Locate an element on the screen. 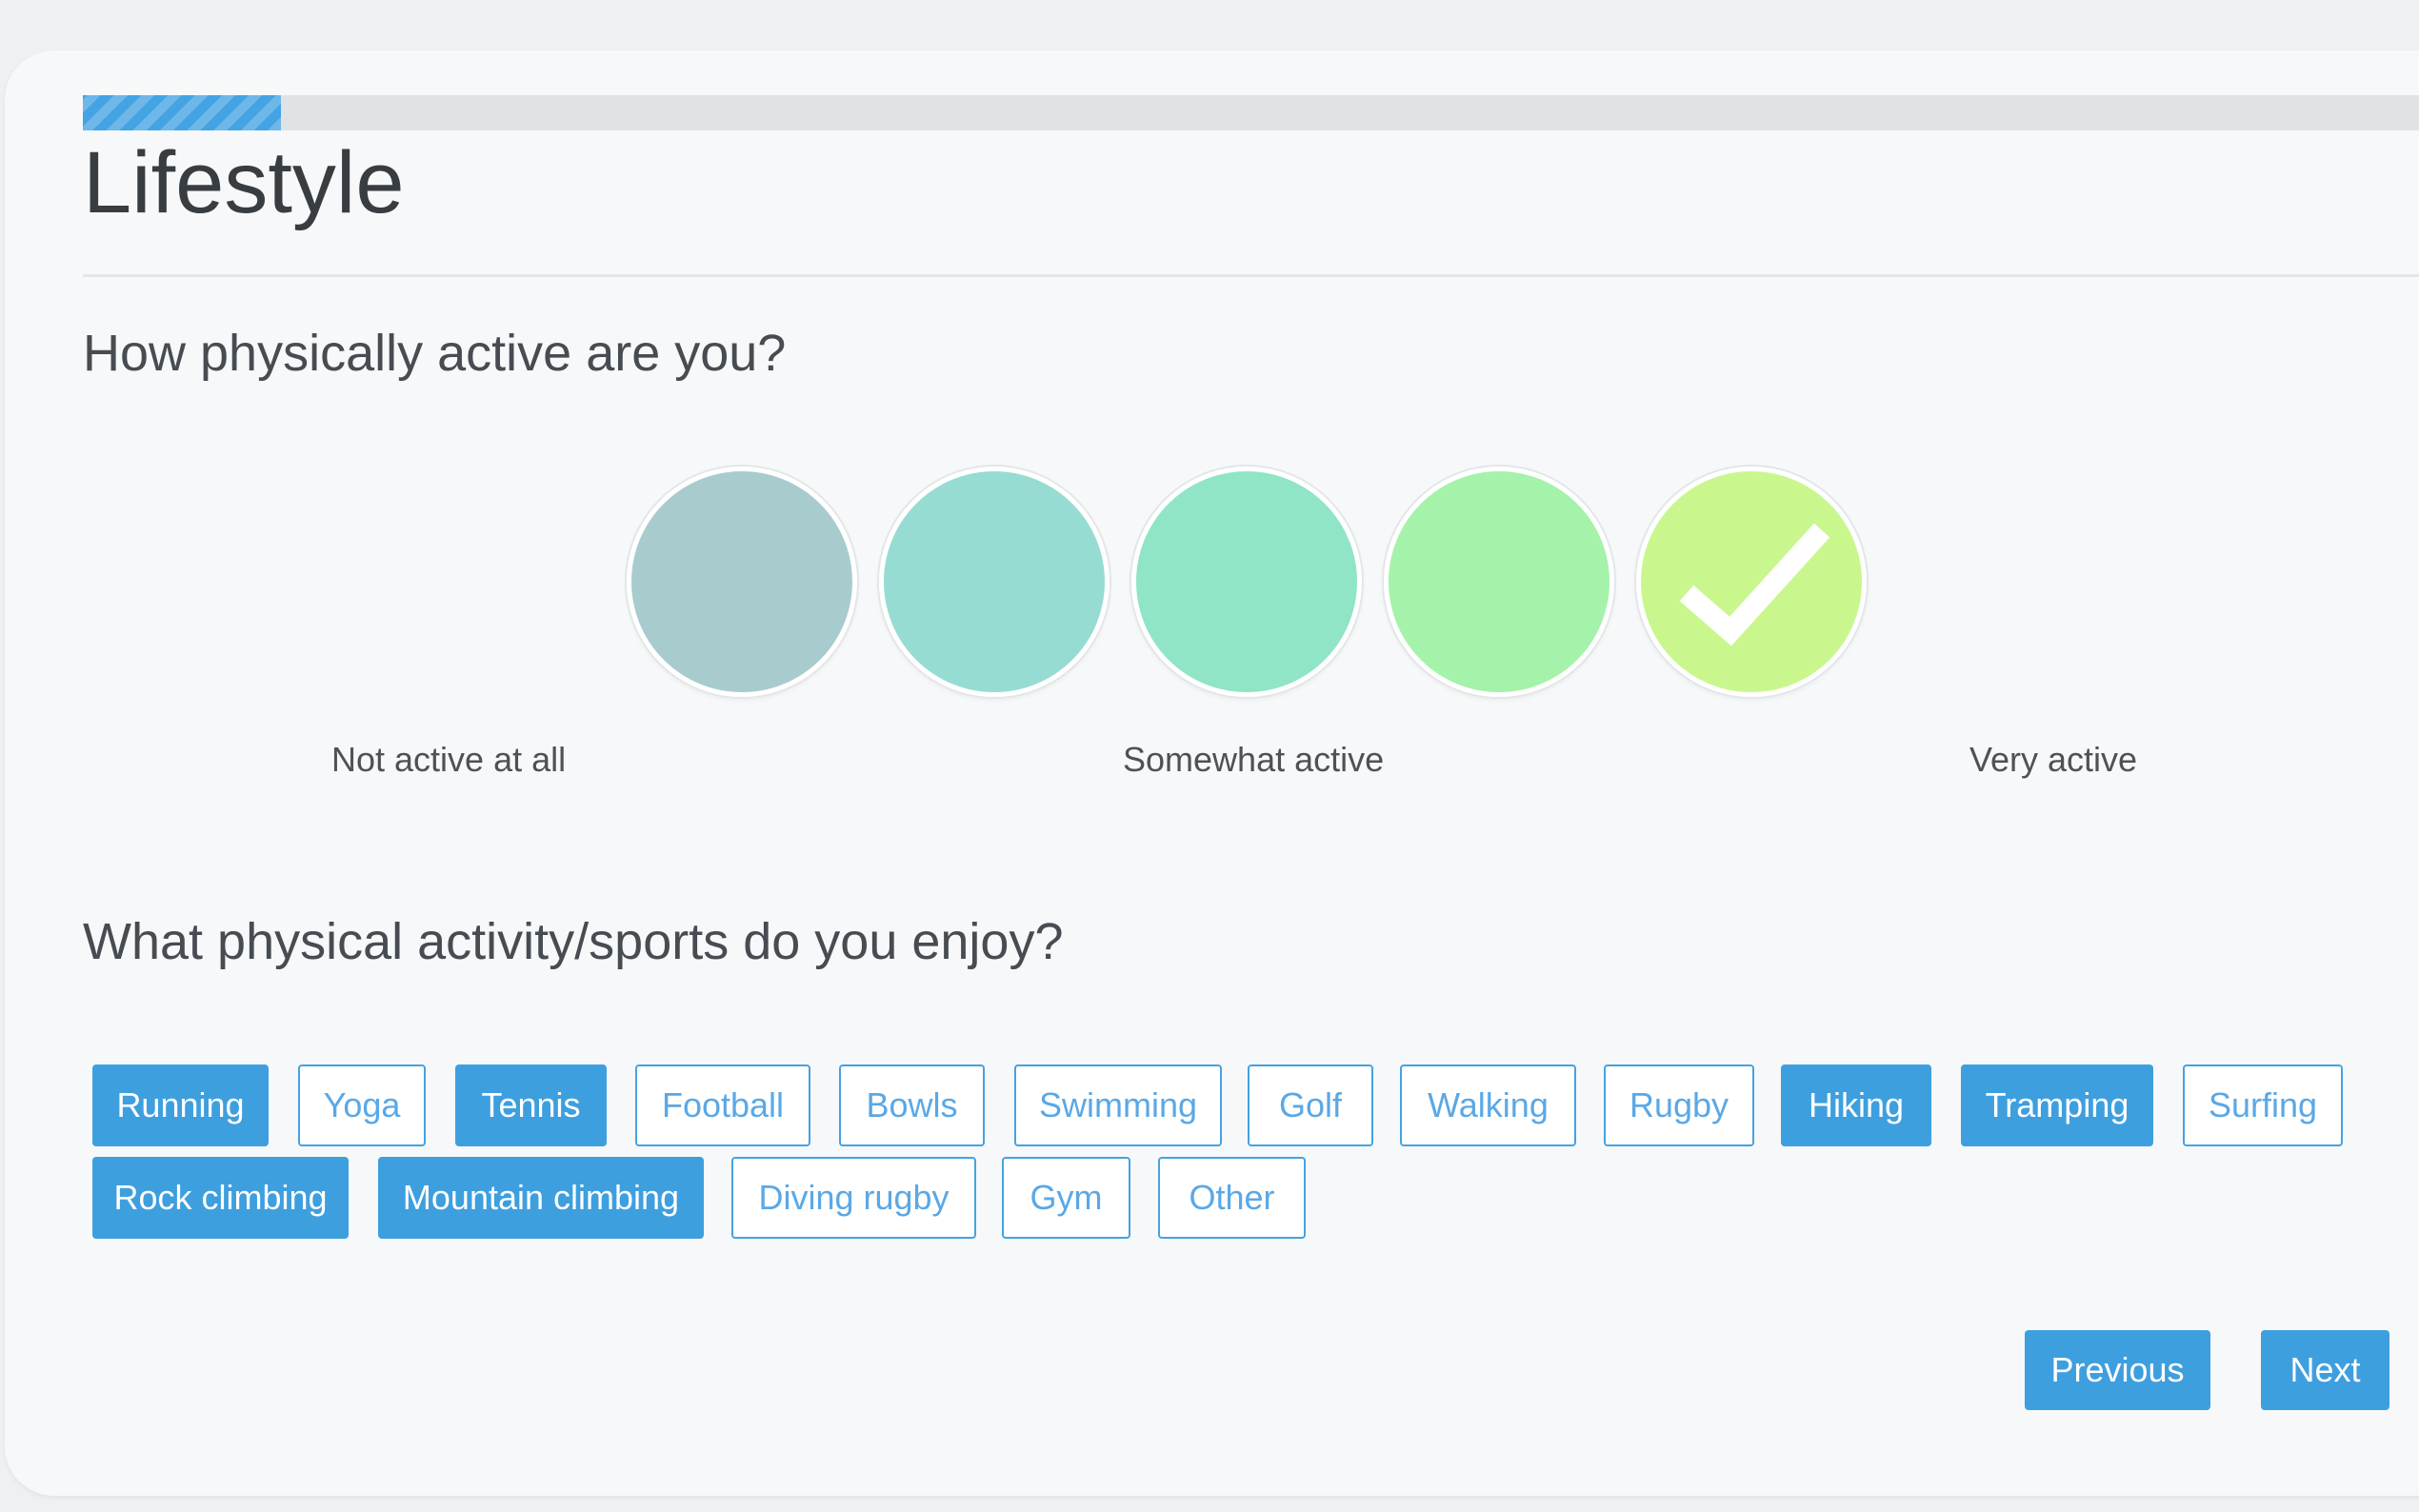 The width and height of the screenshot is (2419, 1512). sport-tag-diving-rugby: Diving rugby is located at coordinates (853, 1198).